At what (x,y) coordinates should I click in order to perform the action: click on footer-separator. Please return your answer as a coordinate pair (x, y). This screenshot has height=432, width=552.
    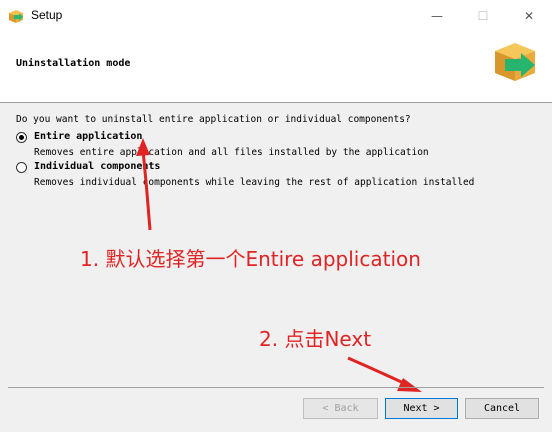
    Looking at the image, I should click on (276, 387).